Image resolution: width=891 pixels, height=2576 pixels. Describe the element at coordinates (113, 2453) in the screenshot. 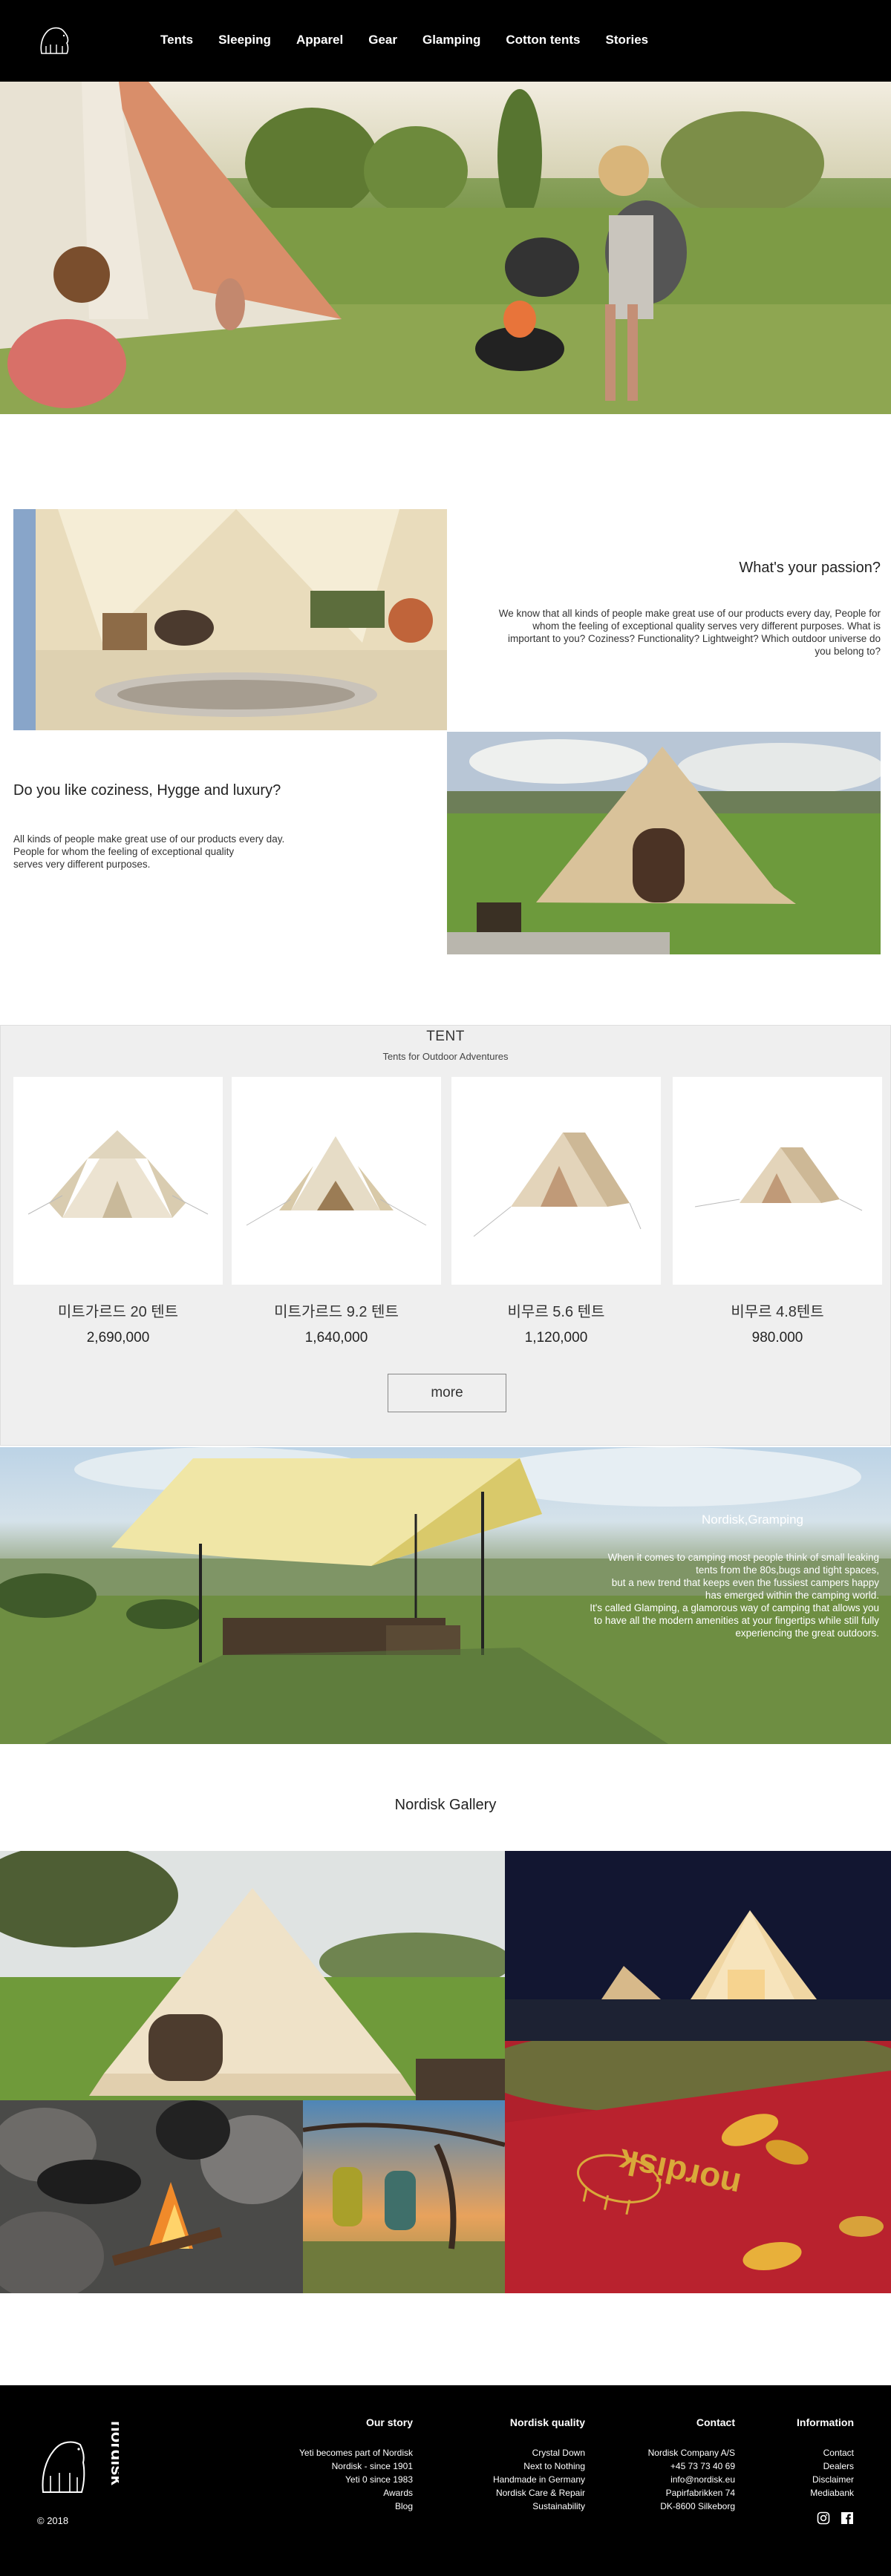

I see `footer-brand-wordmark: nordisk` at that location.